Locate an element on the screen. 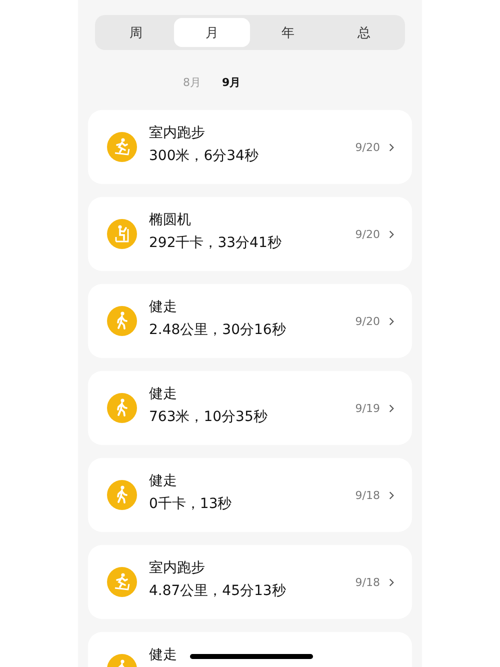  workout-summary: 4.87公里，45分13秒 is located at coordinates (217, 592).